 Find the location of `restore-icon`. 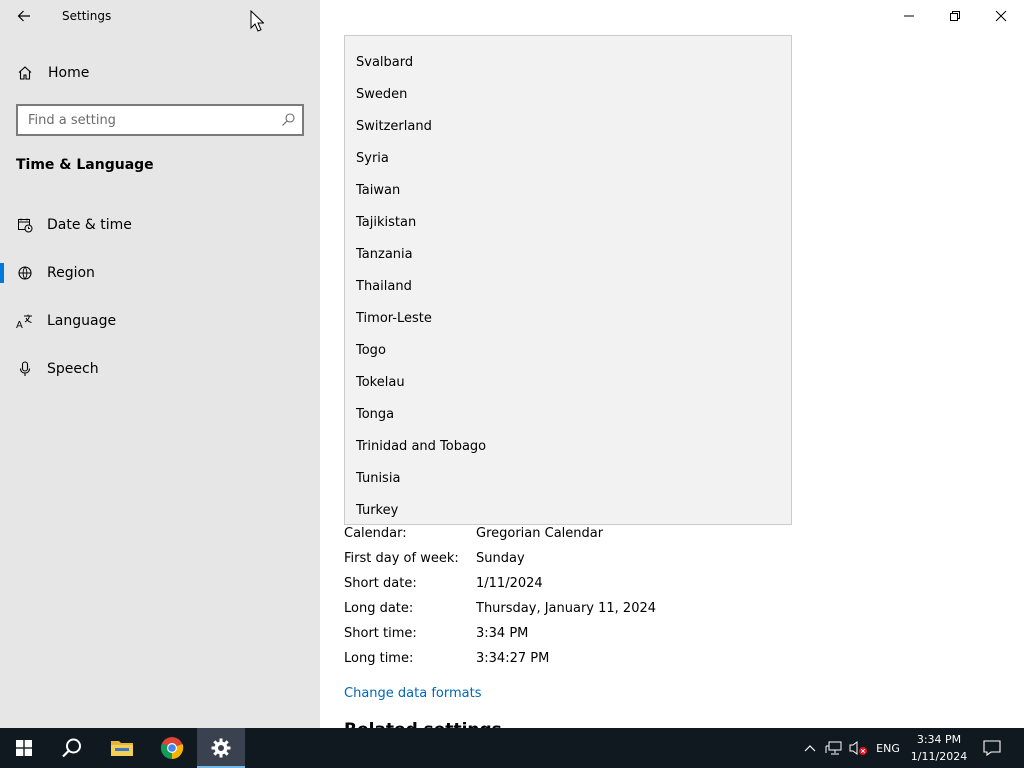

restore-icon is located at coordinates (955, 16).